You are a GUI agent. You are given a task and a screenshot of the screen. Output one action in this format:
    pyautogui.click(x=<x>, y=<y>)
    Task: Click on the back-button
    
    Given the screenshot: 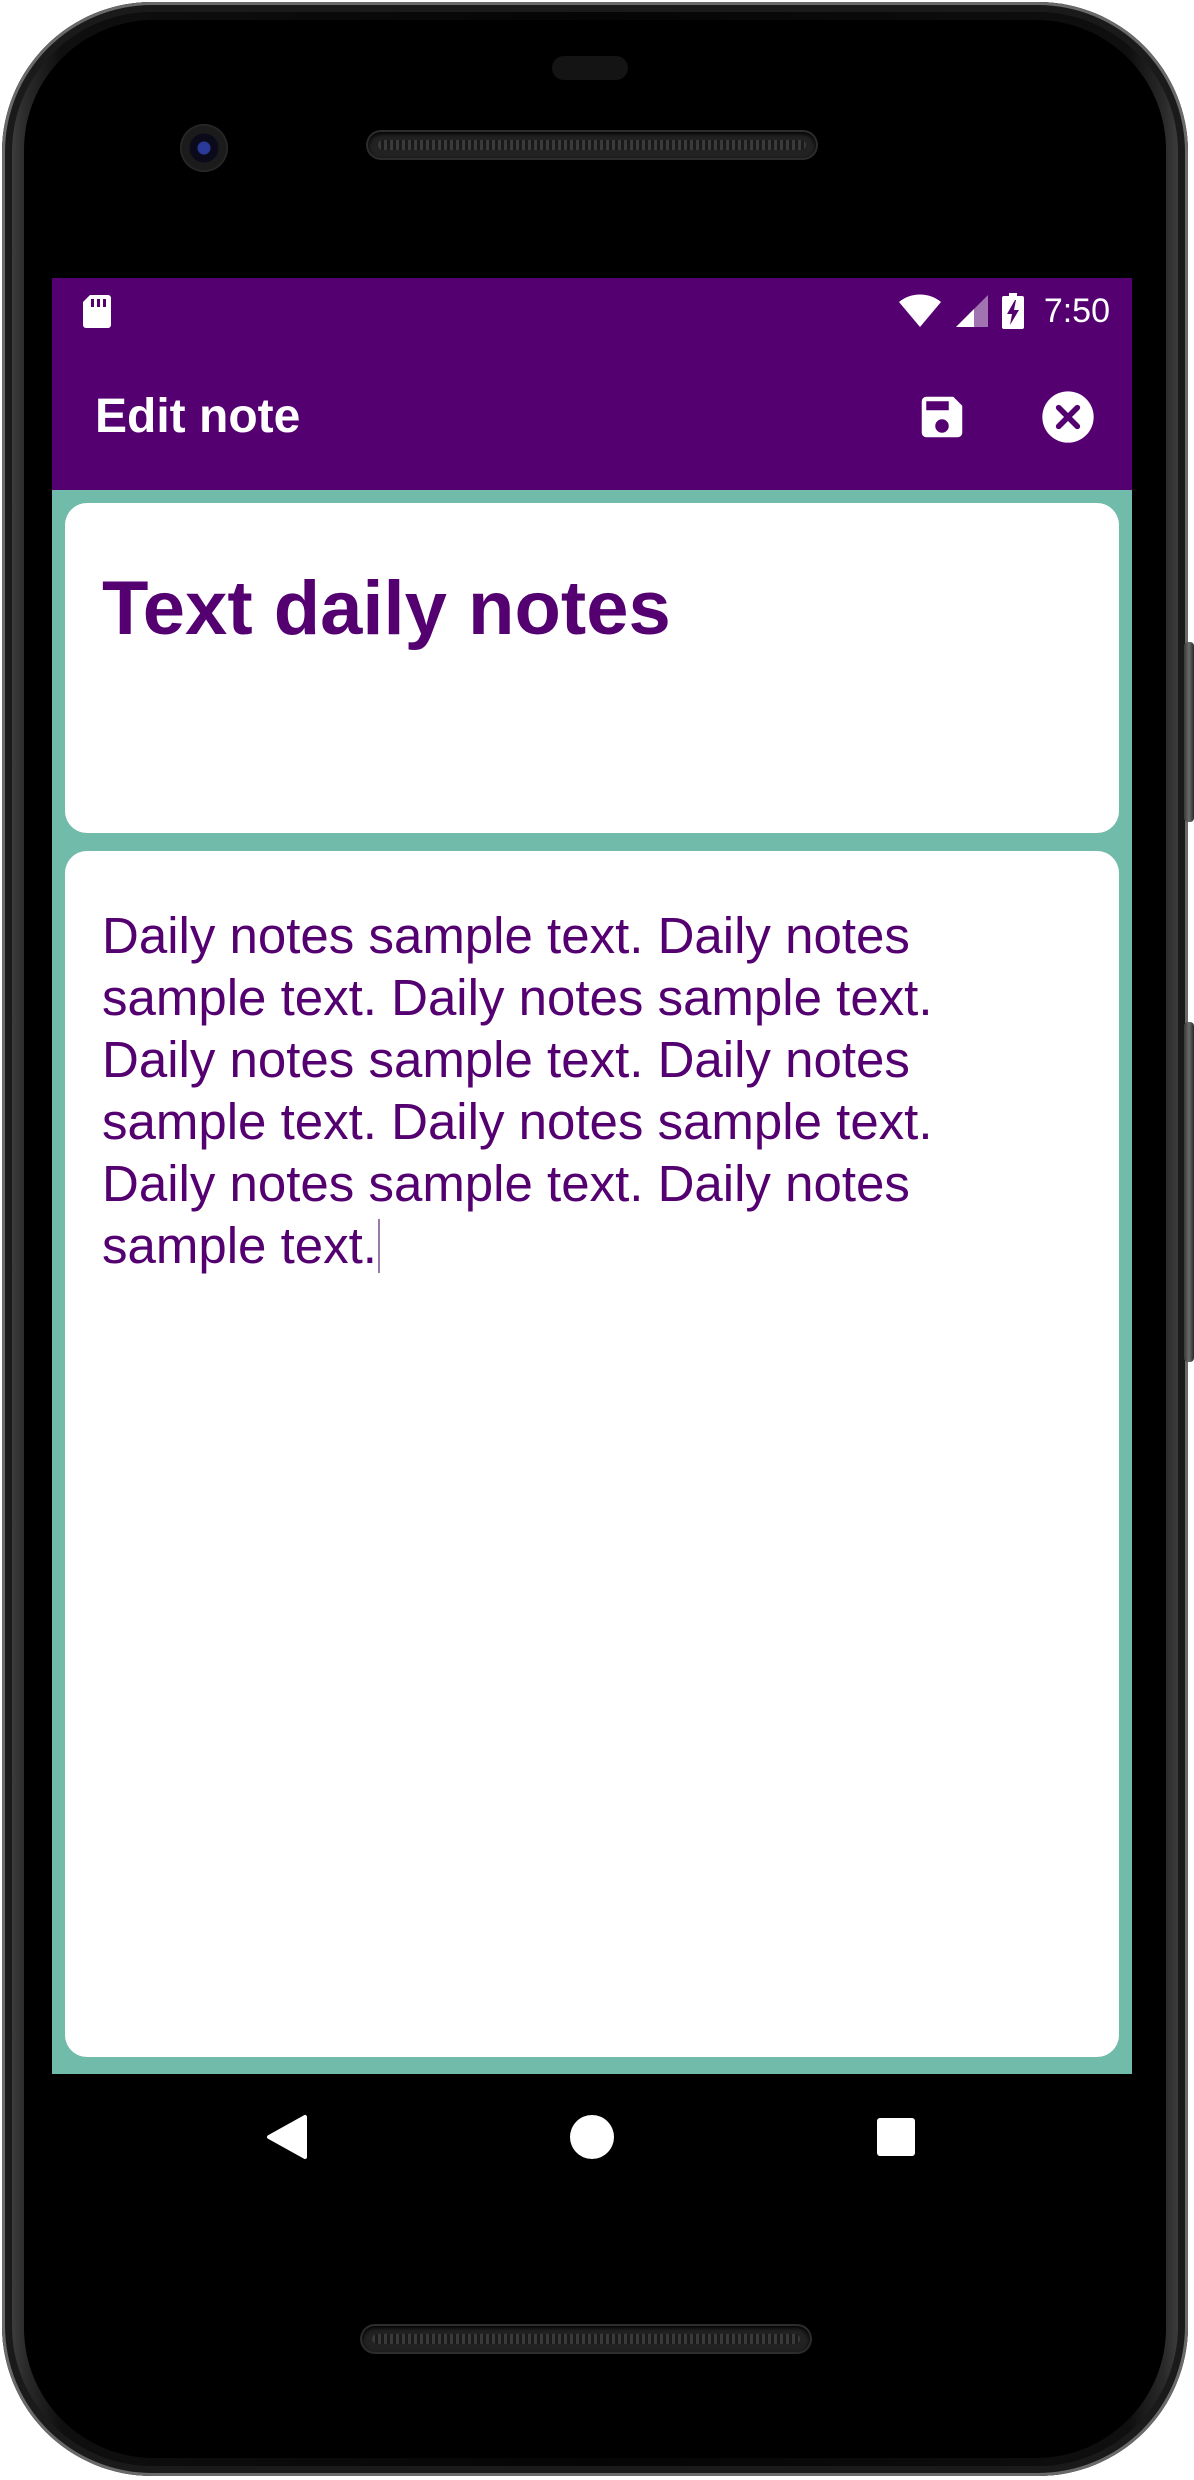 What is the action you would take?
    pyautogui.click(x=287, y=2137)
    